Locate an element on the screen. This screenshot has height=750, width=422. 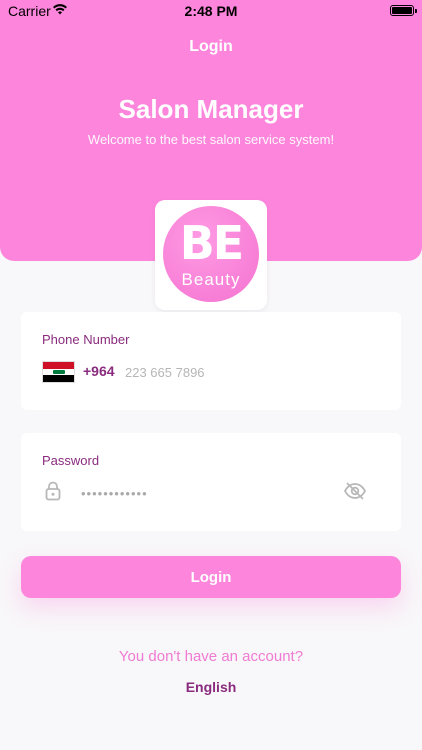
country-code: +964 is located at coordinates (99, 371).